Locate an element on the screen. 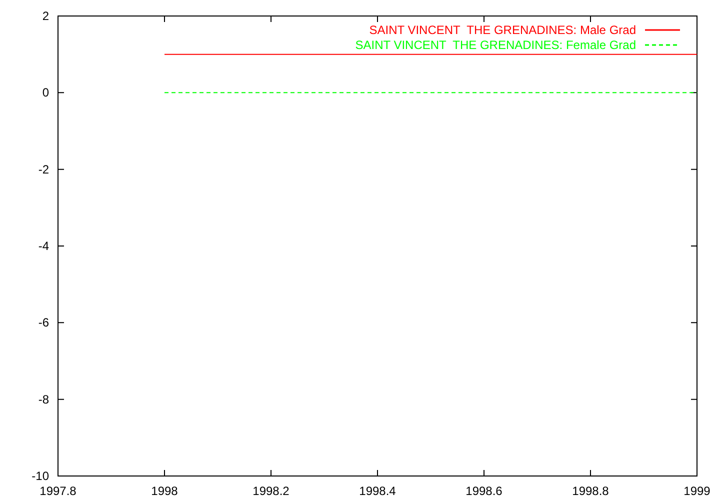  x-tick-label: 1998.2 is located at coordinates (271, 491).